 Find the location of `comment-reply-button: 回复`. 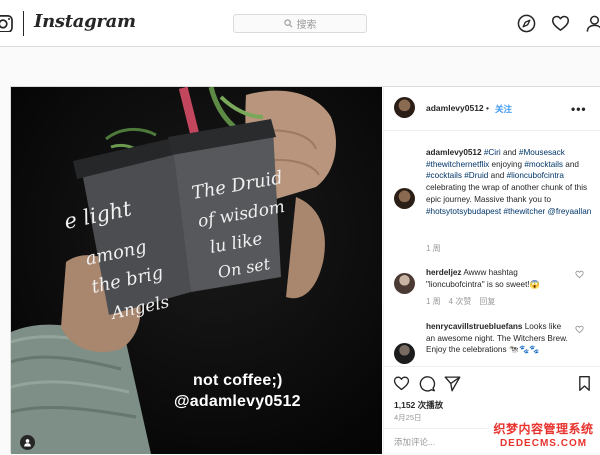

comment-reply-button: 回复 is located at coordinates (487, 301).